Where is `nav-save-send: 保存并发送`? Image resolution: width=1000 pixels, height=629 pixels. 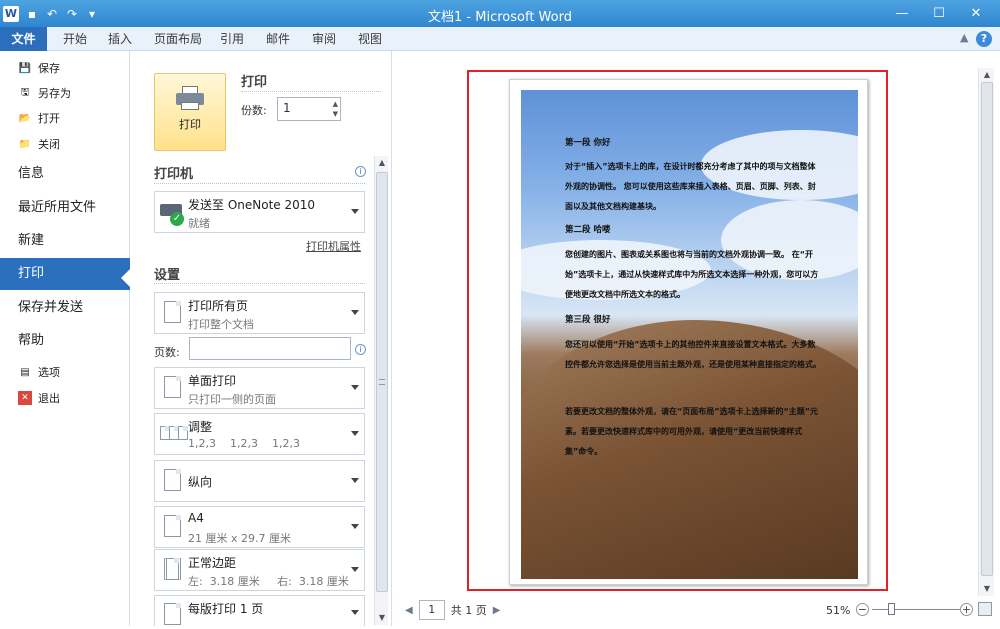
nav-save-send: 保存并发送 is located at coordinates (65, 308).